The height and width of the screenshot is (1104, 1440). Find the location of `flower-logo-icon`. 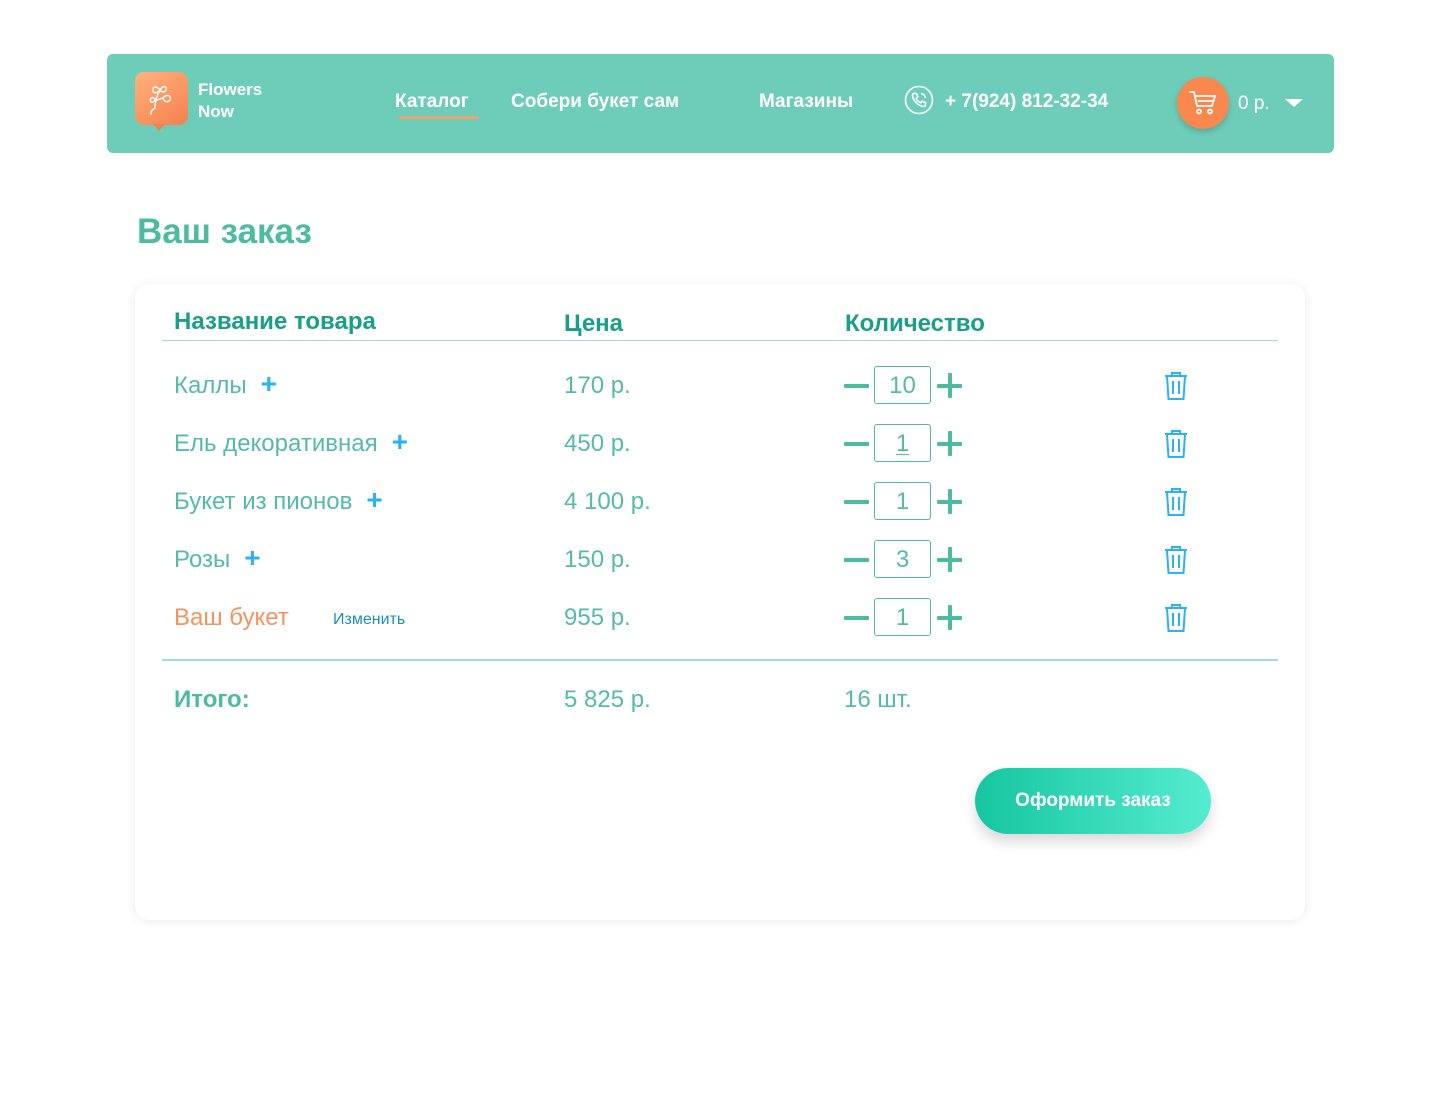

flower-logo-icon is located at coordinates (160, 100).